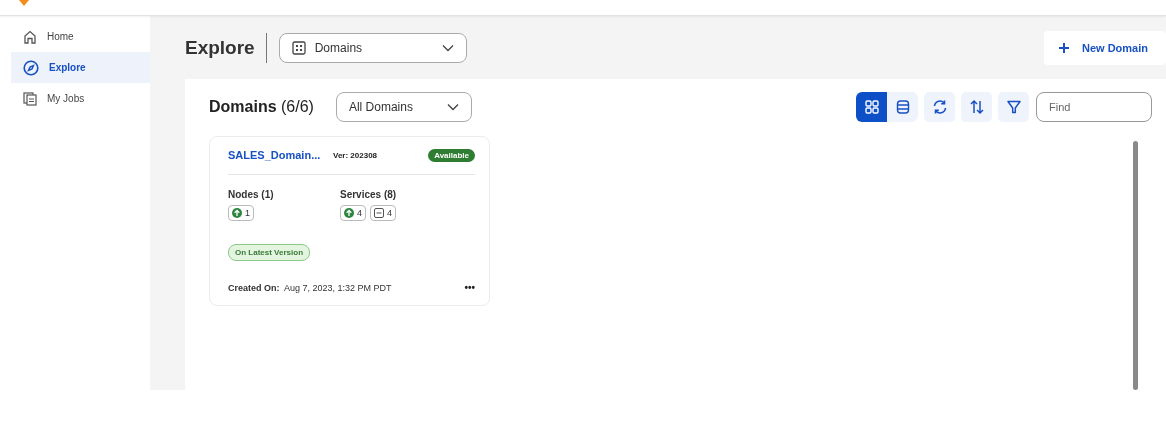 The height and width of the screenshot is (427, 1166). I want to click on domain-filter-dropdown: All Domains, so click(403, 107).